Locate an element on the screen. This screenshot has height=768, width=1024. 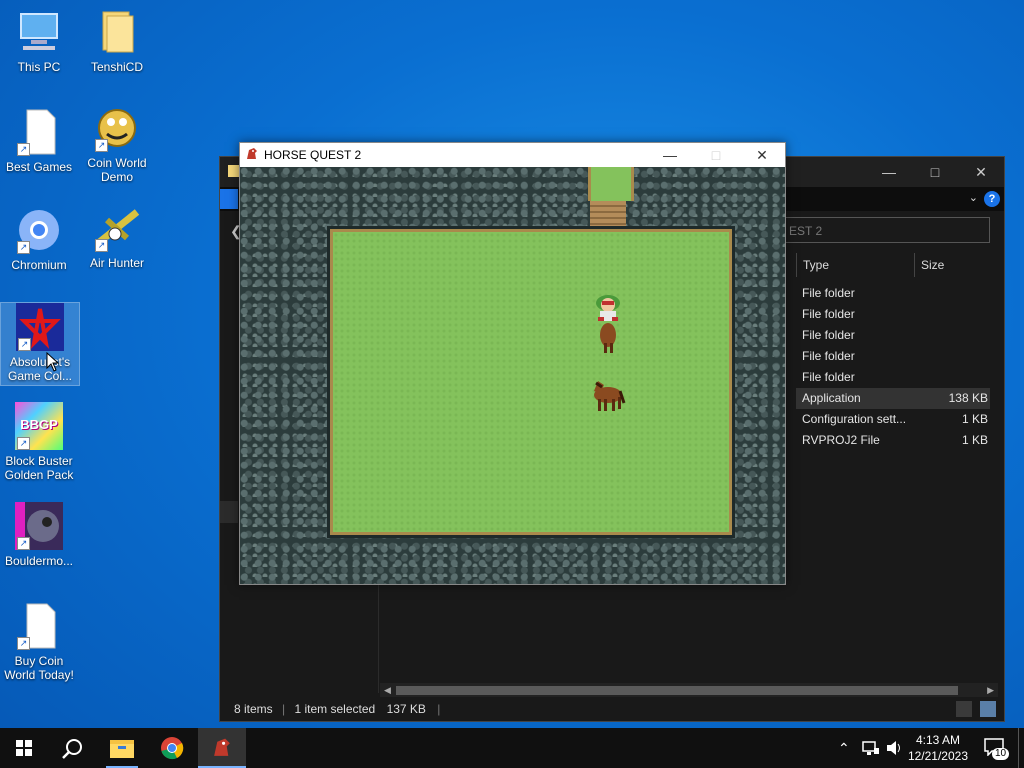
desktop-icon-label: Buy Coin World Today! is located at coordinates (39, 668).